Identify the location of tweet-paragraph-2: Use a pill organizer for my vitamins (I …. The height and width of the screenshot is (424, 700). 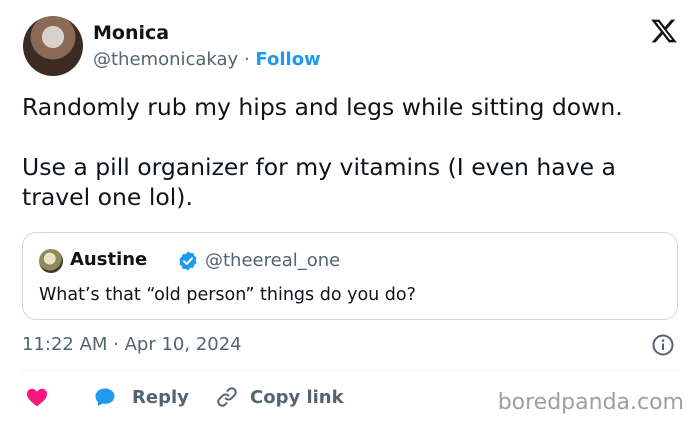
(319, 182).